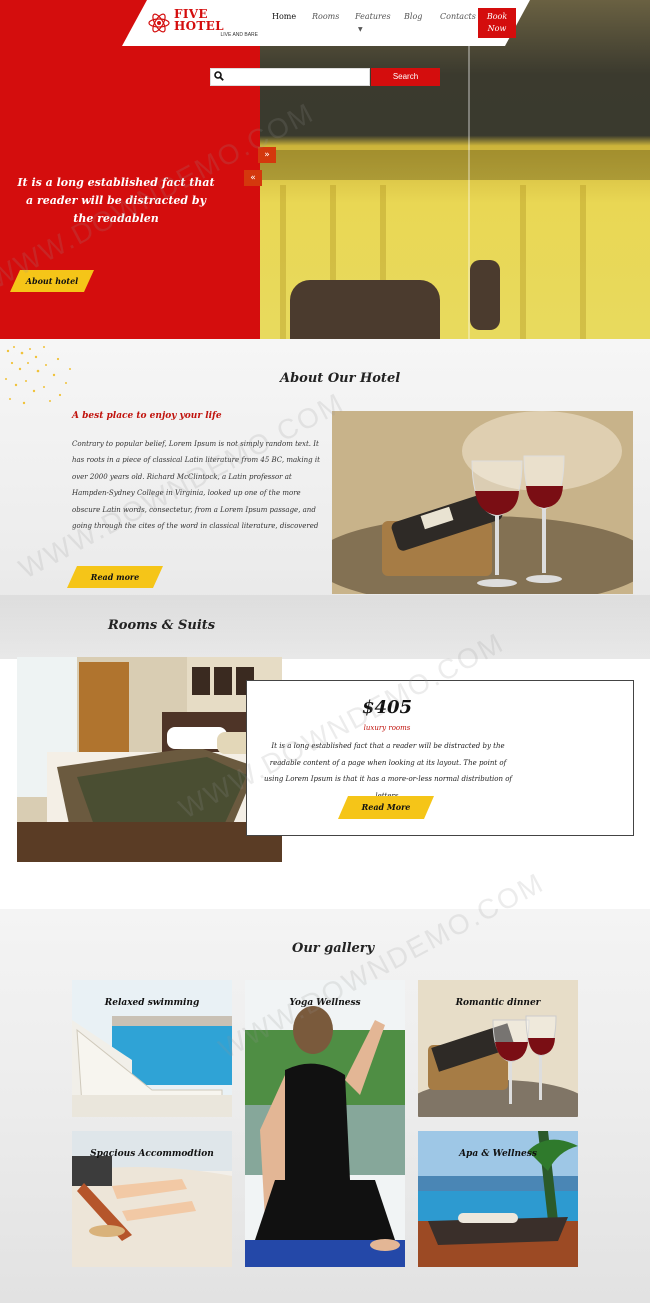 The image size is (650, 1303). What do you see at coordinates (387, 707) in the screenshot?
I see `room-price: $405` at bounding box center [387, 707].